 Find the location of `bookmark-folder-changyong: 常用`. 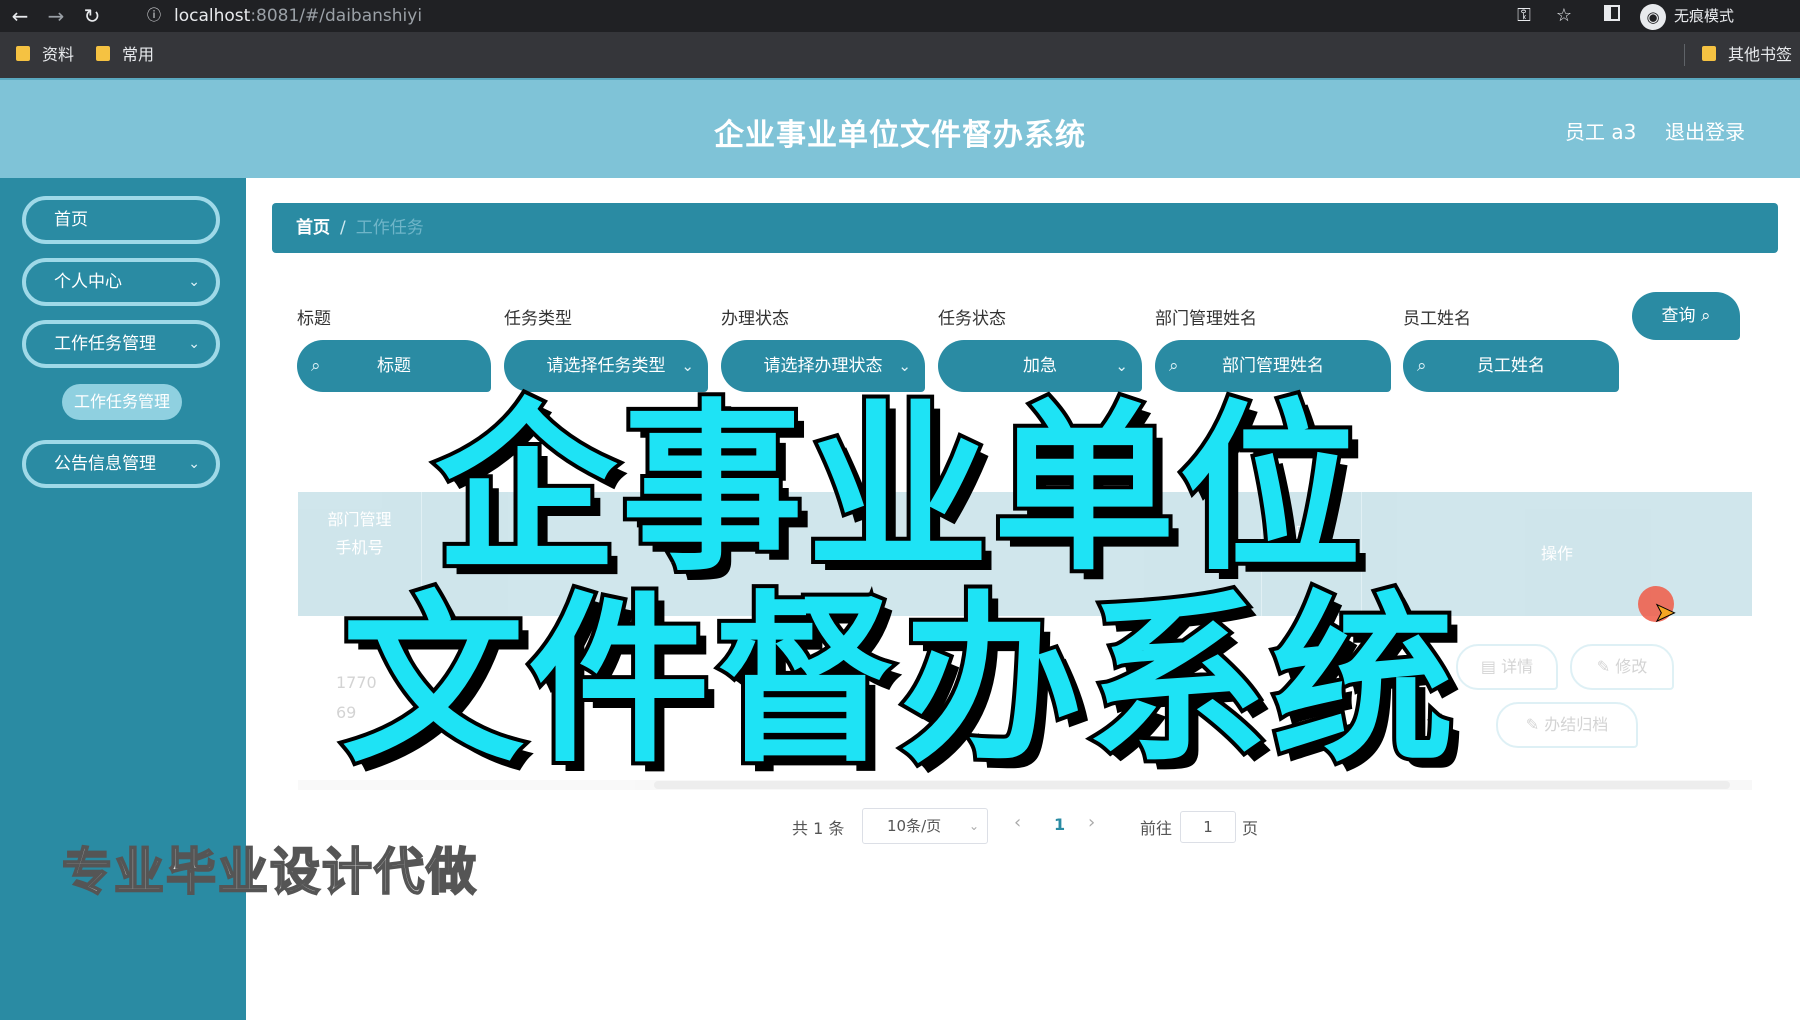

bookmark-folder-changyong: 常用 is located at coordinates (125, 55).